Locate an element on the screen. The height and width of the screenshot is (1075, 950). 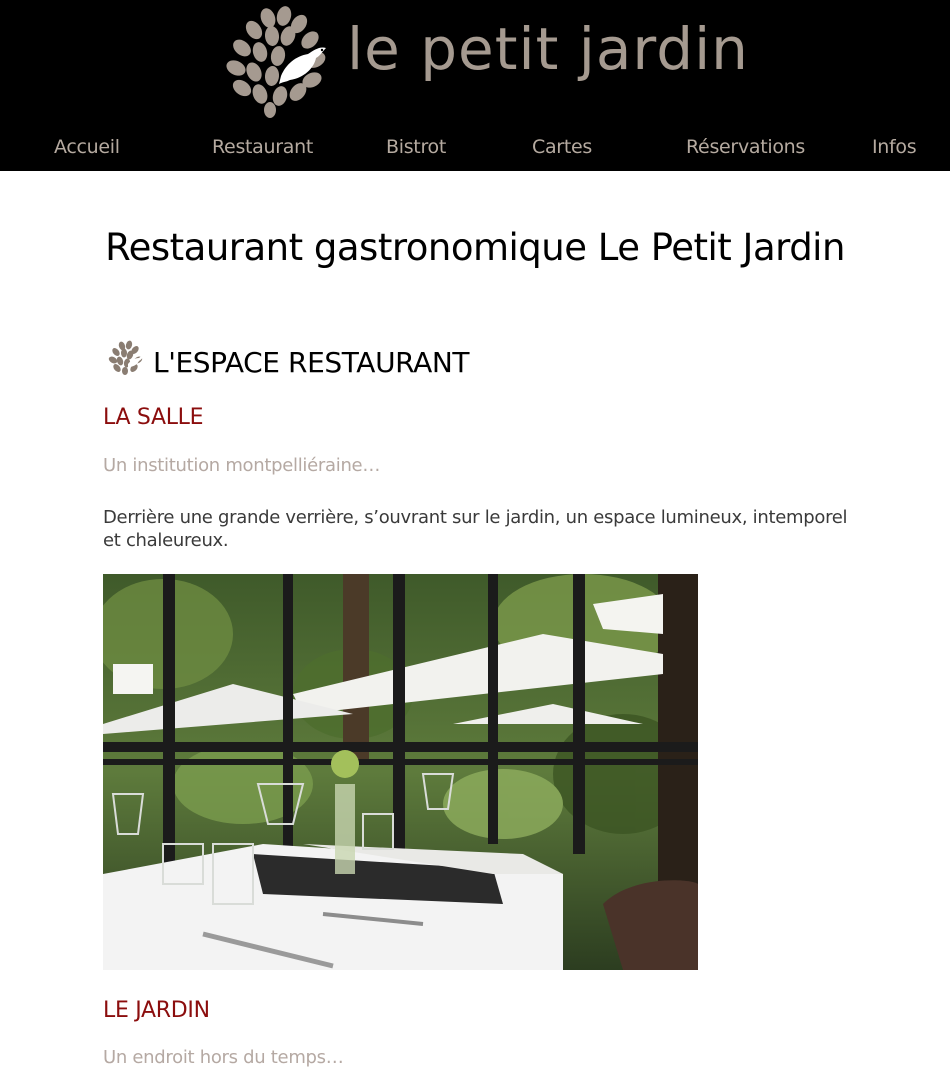
section-title: L'ESPACE RESTAURANT is located at coordinates (311, 362).